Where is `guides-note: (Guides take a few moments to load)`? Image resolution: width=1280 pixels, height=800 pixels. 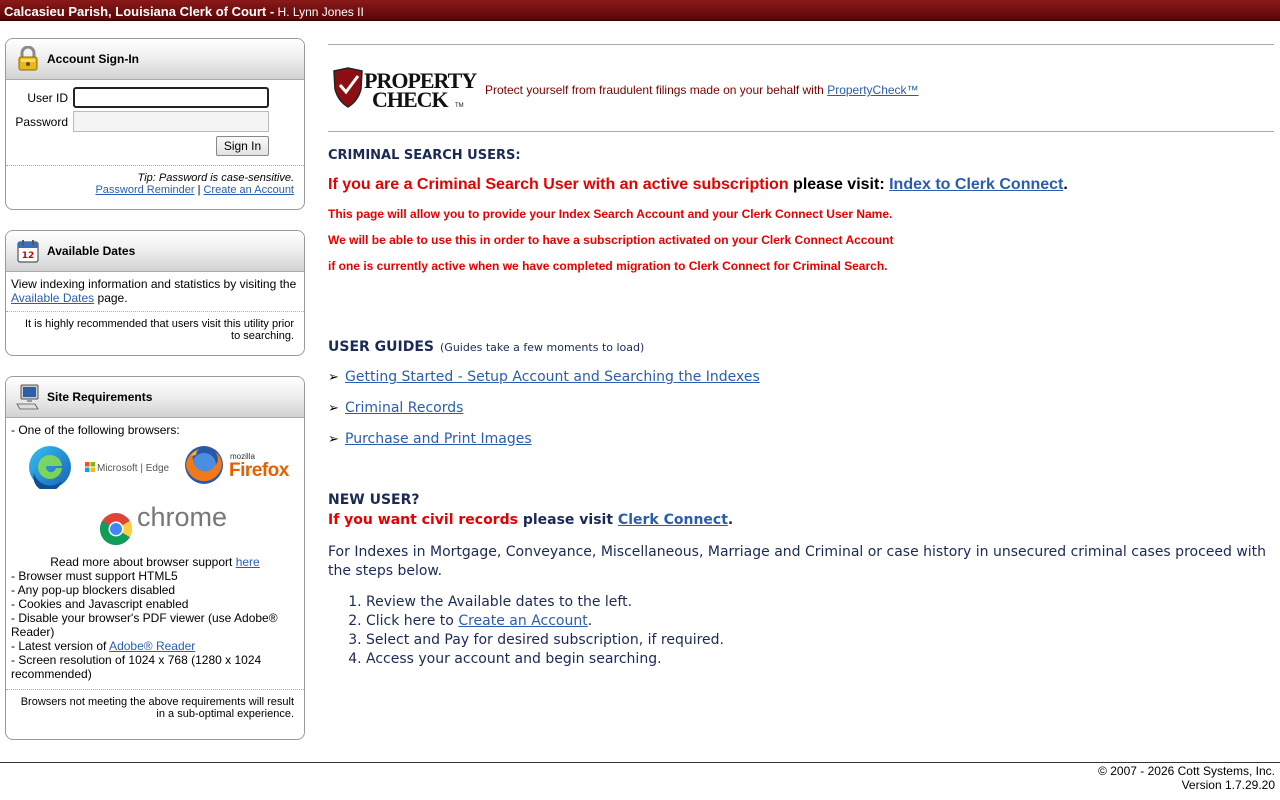 guides-note: (Guides take a few moments to load) is located at coordinates (542, 347).